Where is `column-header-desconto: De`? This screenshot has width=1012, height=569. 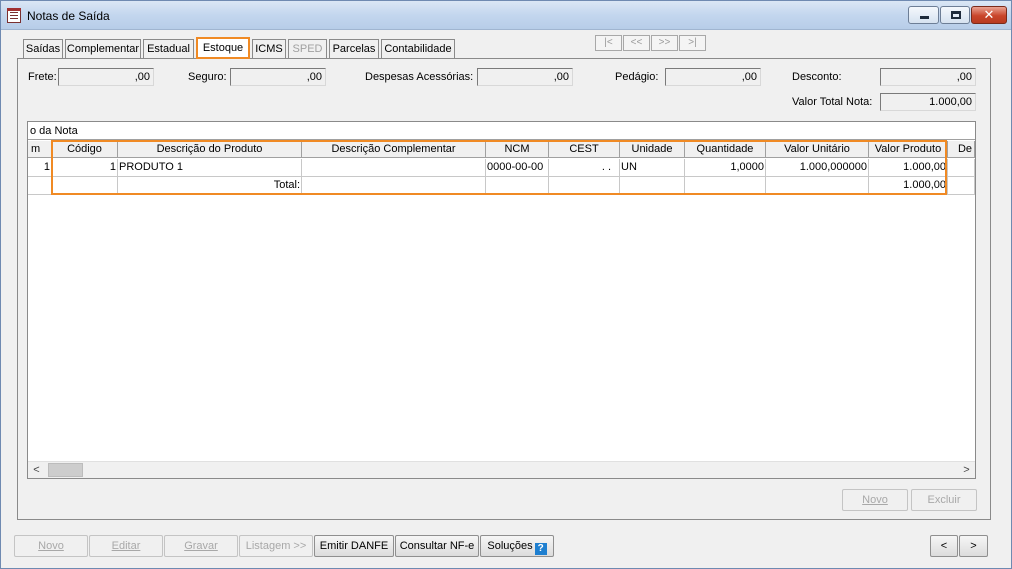
column-header-desconto: De is located at coordinates (961, 149).